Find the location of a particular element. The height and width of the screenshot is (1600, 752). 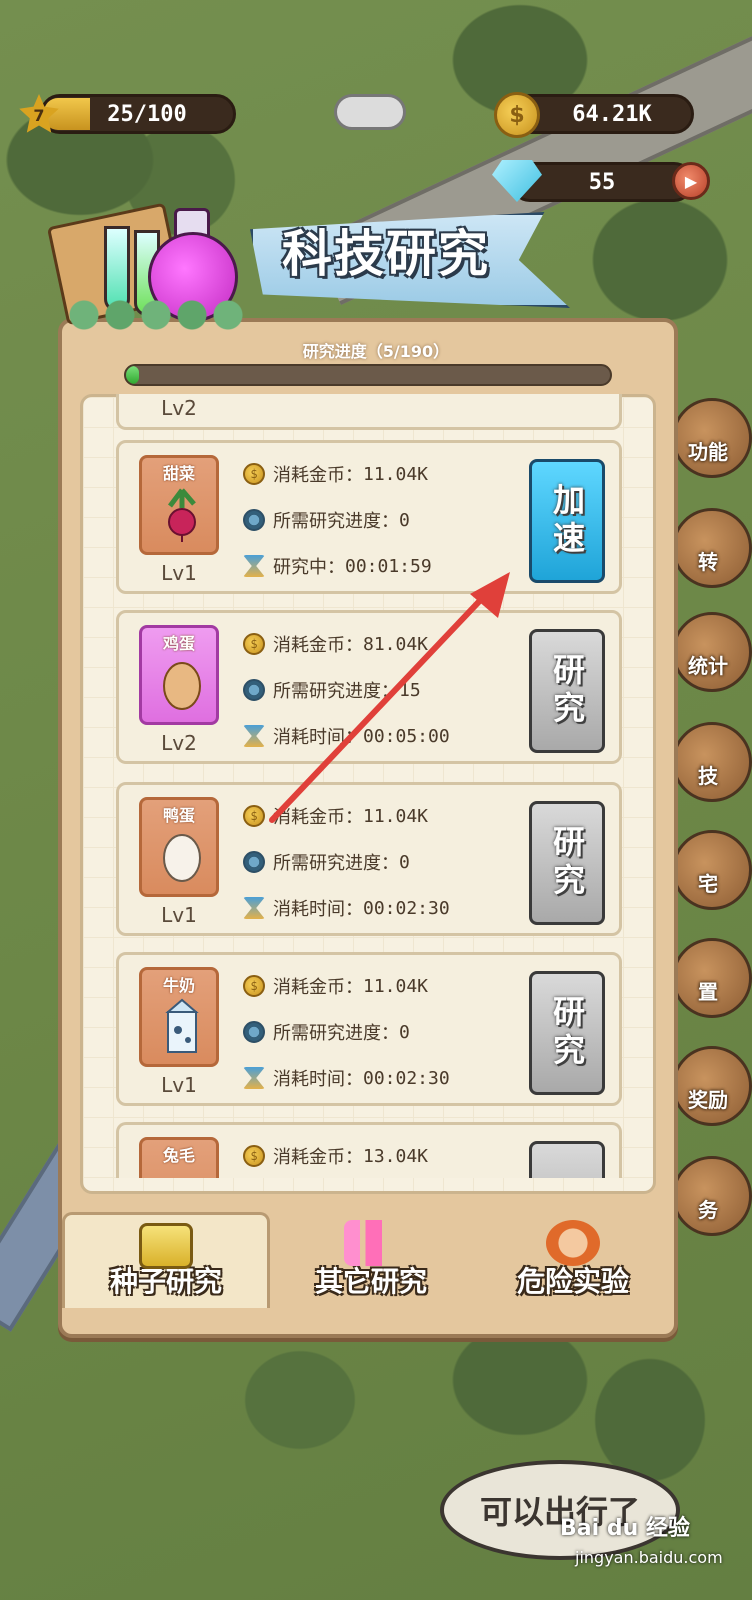

item-badge: 鸡蛋 is located at coordinates (179, 675).